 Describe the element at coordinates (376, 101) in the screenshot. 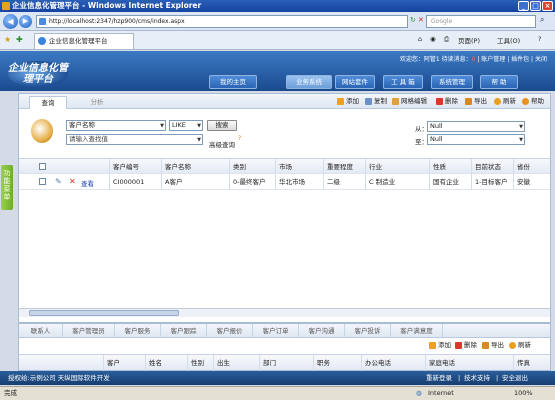

I see `copy-button: 复制` at that location.